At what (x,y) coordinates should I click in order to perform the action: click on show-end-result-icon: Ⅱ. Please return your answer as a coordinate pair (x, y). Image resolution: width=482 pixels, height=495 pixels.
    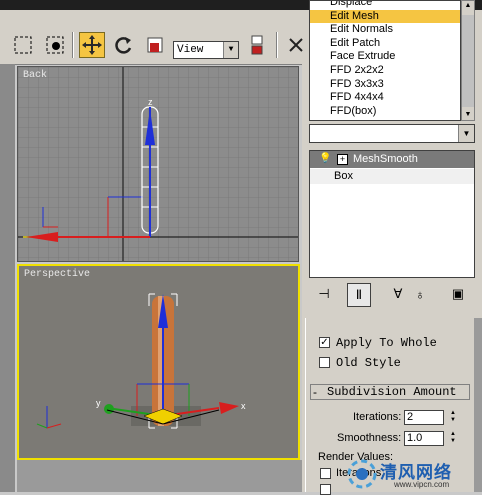
    Looking at the image, I should click on (359, 295).